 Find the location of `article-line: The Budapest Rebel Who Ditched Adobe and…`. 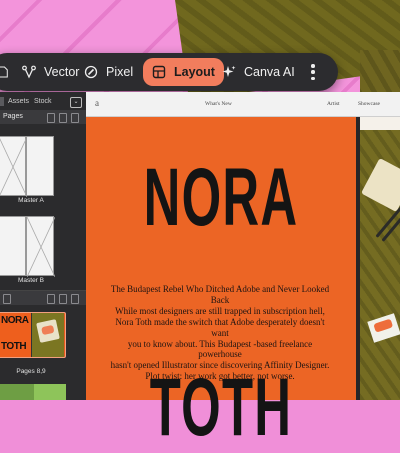

article-line: The Budapest Rebel Who Ditched Adobe and… is located at coordinates (220, 294).